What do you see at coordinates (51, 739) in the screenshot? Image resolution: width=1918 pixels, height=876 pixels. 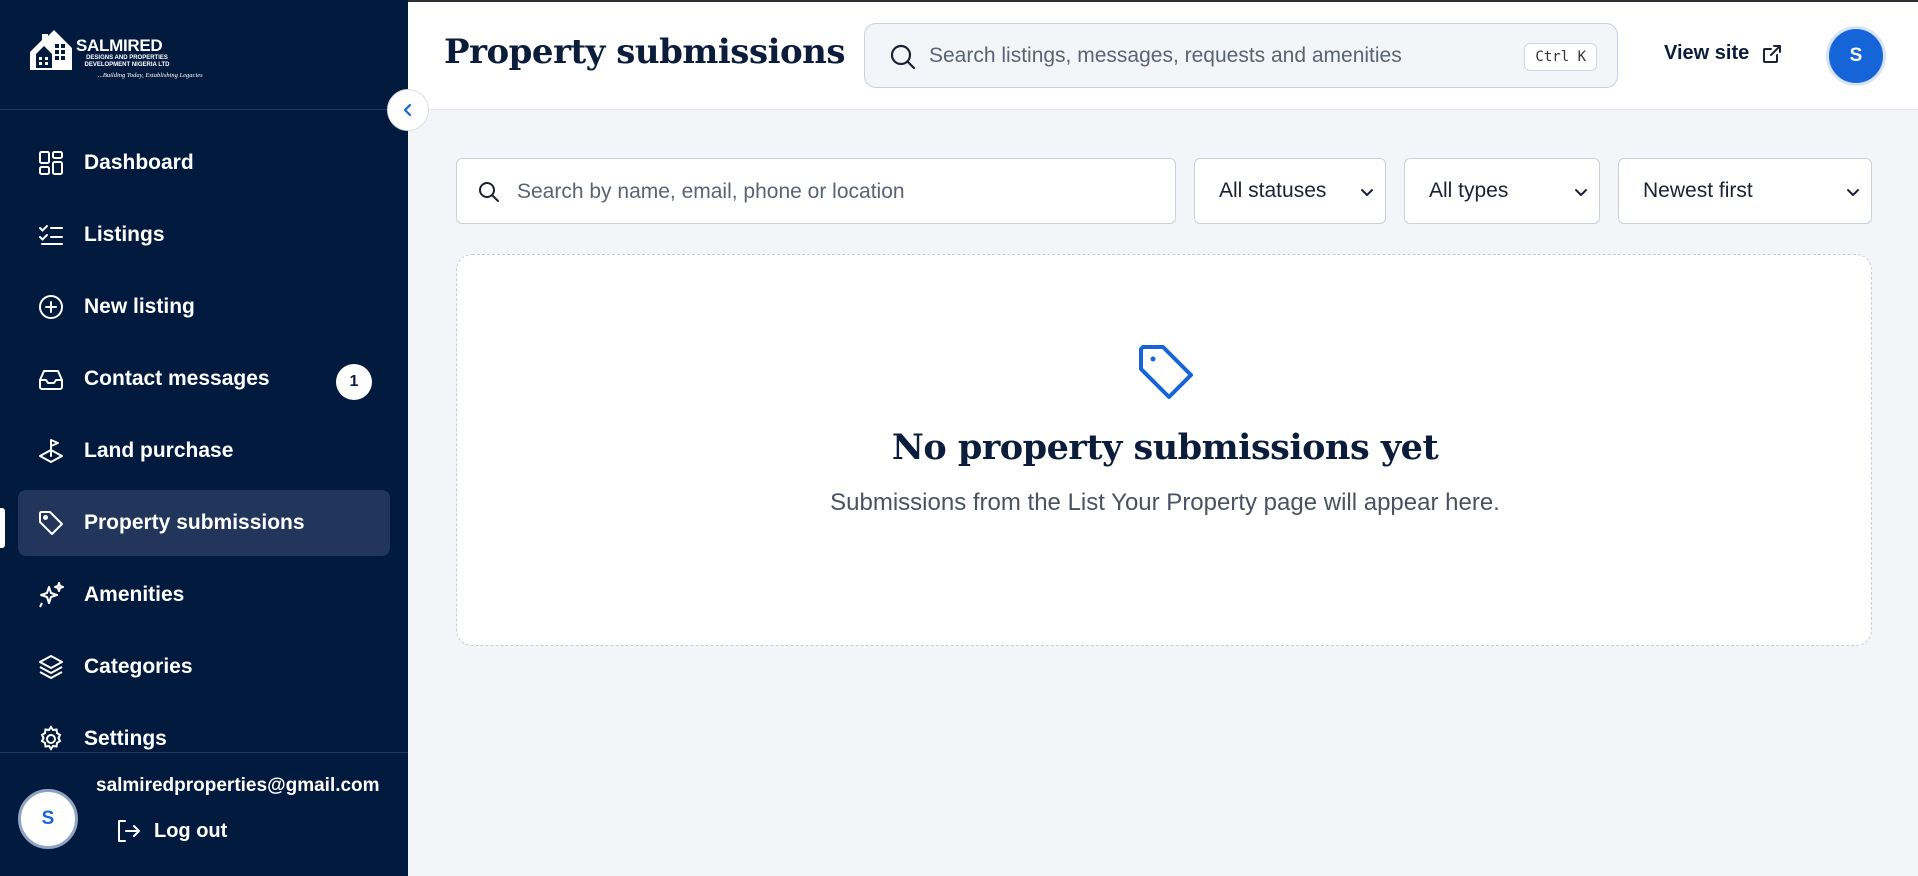 I see `gear-icon` at bounding box center [51, 739].